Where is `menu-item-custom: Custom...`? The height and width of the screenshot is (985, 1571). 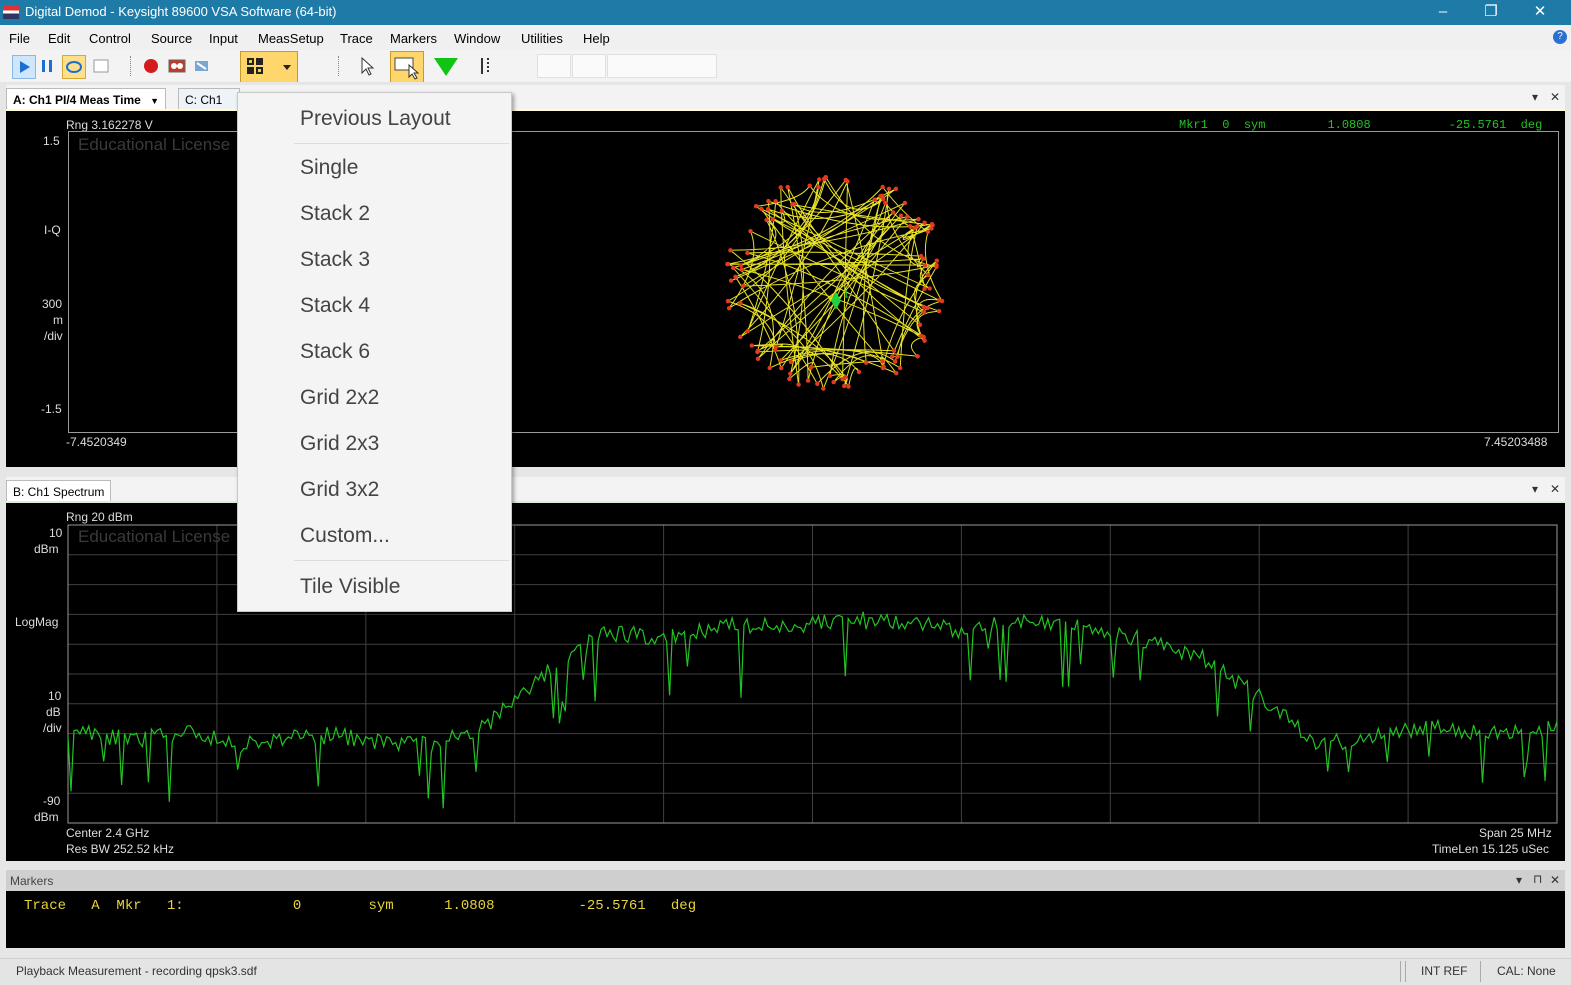
menu-item-custom: Custom... is located at coordinates (345, 536).